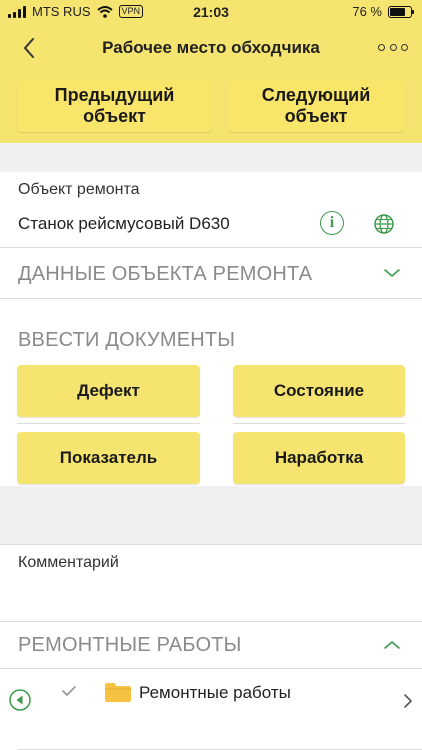  Describe the element at coordinates (108, 458) in the screenshot. I see `indicator-button: Показатель` at that location.